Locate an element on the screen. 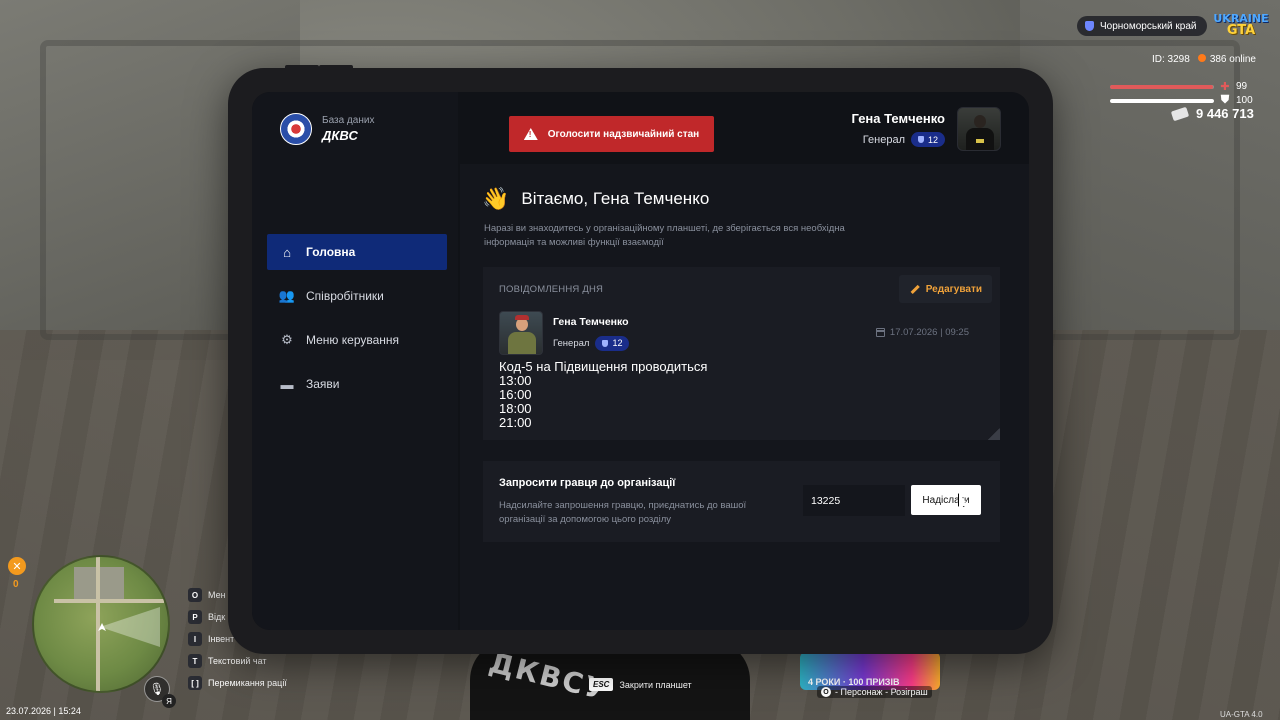 The image size is (1280, 720). keybind-row: [ ] Перемикання рації is located at coordinates (237, 683).